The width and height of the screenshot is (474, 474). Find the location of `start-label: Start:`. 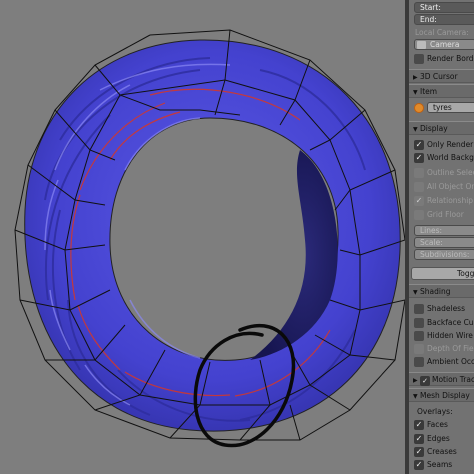

start-label: Start: is located at coordinates (430, 7).